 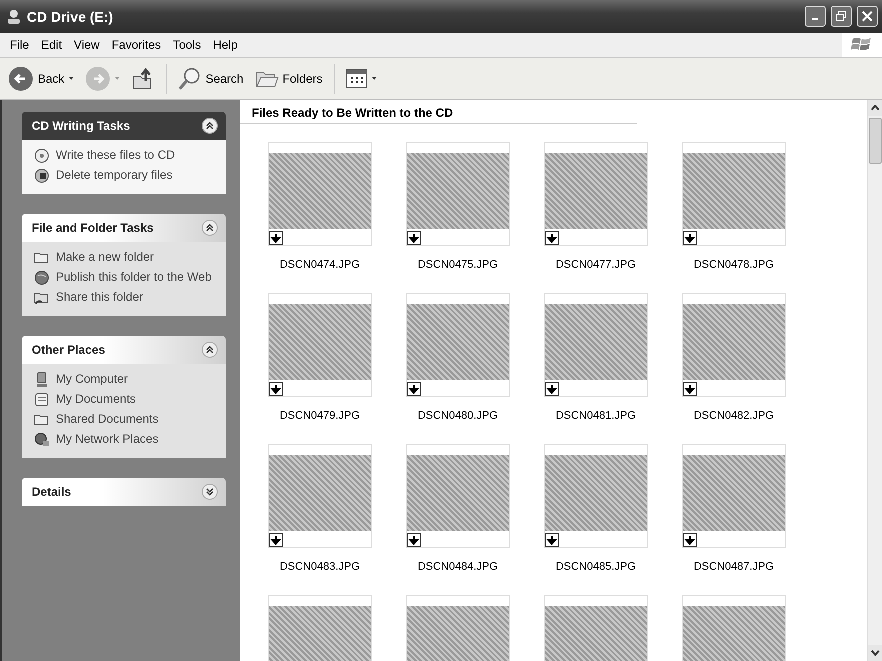 What do you see at coordinates (357, 78) in the screenshot?
I see `view-grid-icon` at bounding box center [357, 78].